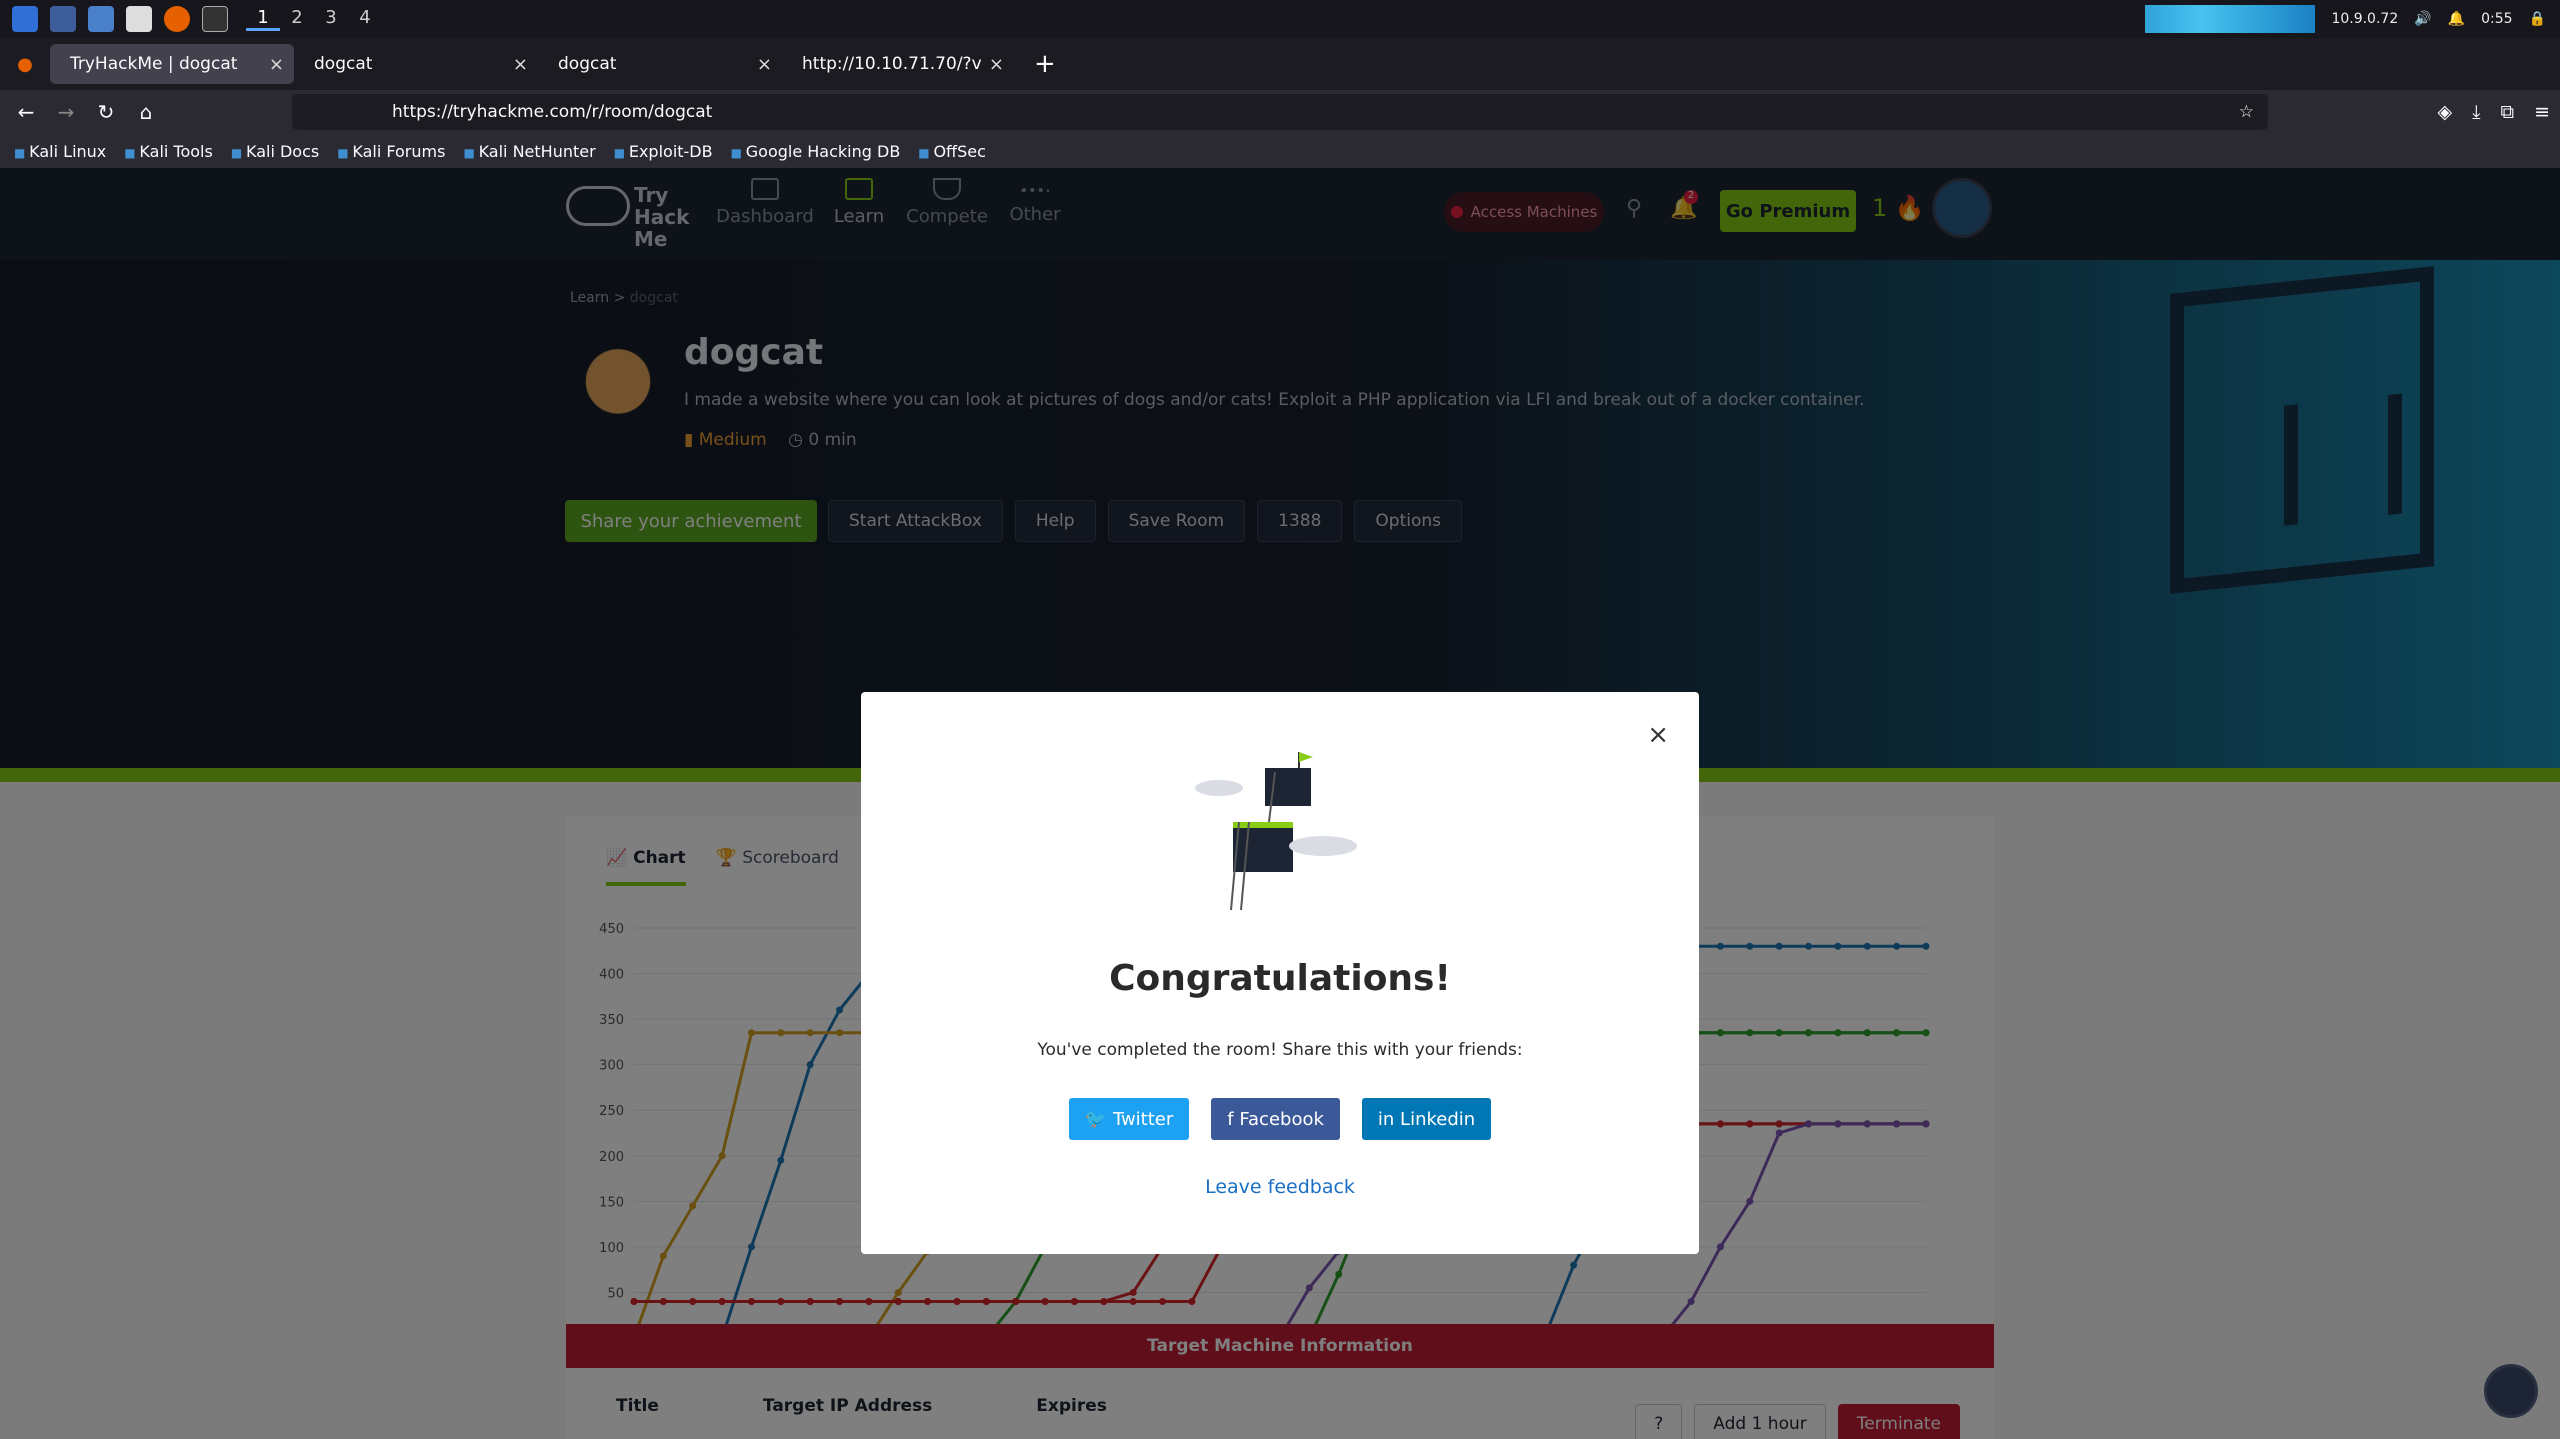  What do you see at coordinates (263, 19) in the screenshot?
I see `workspace-1: 1` at bounding box center [263, 19].